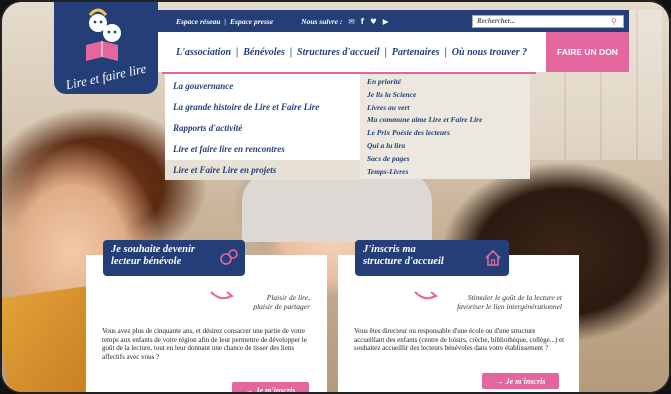 Image resolution: width=671 pixels, height=394 pixels. Describe the element at coordinates (448, 146) in the screenshot. I see `submenu-item: Qui a lu lira` at that location.